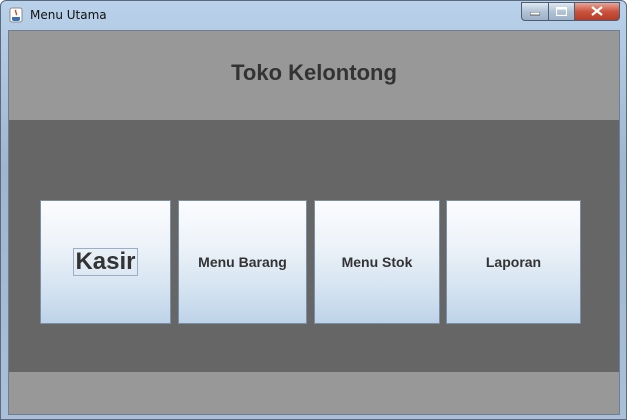  Describe the element at coordinates (314, 72) in the screenshot. I see `page-title: Toko Kelontong` at that location.